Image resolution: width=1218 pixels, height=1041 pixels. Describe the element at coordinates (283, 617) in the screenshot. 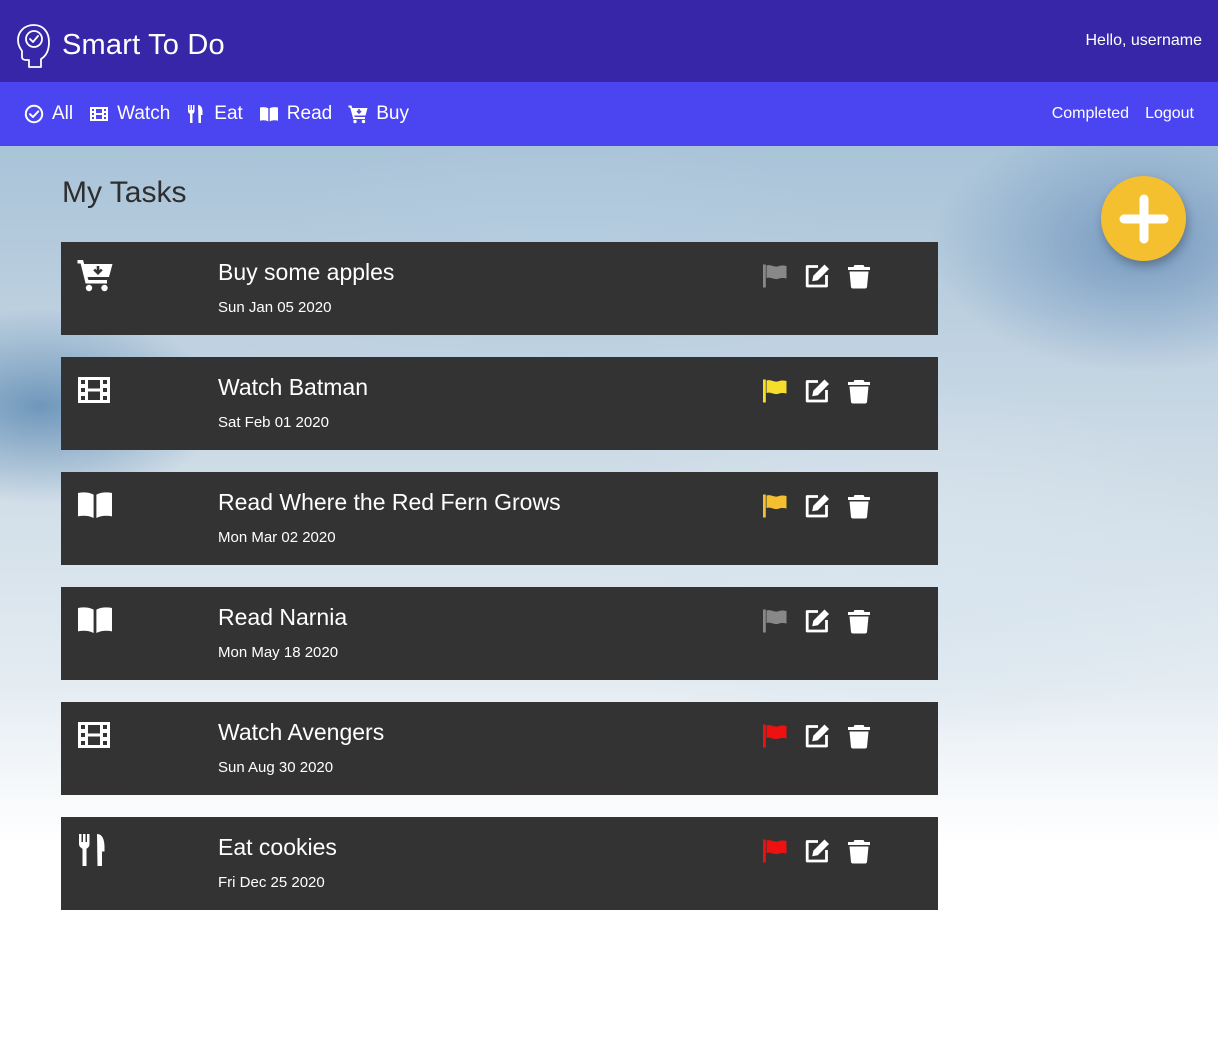

I see `task-title: Read Narnia` at that location.